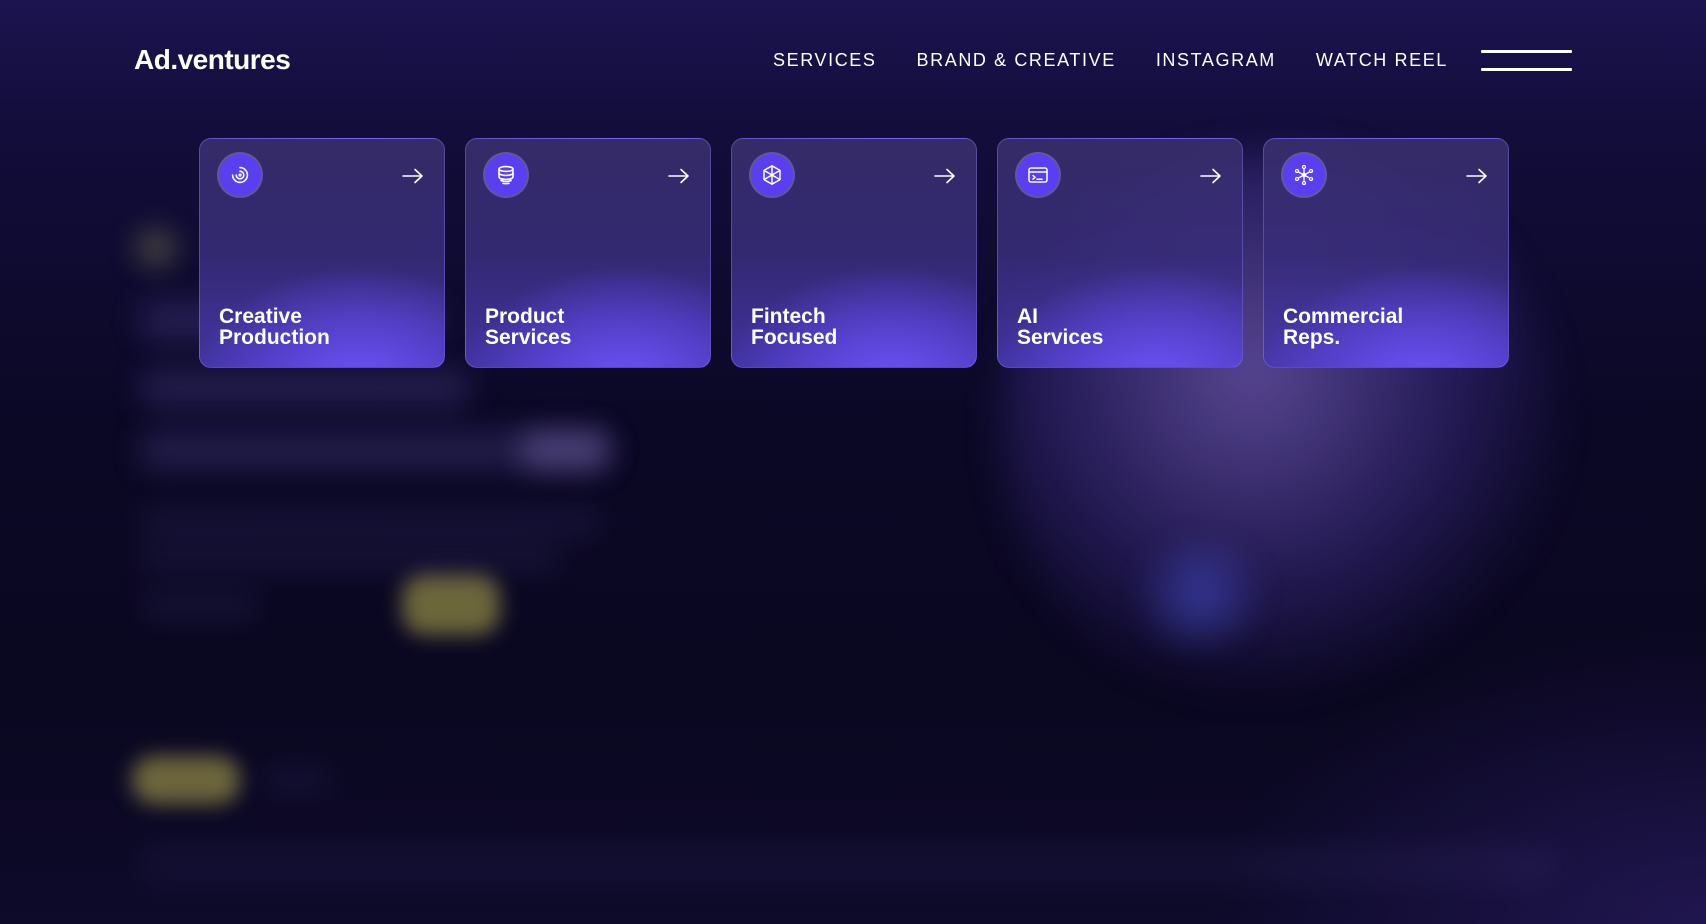 This screenshot has width=1706, height=924. I want to click on network-icon, so click(1304, 175).